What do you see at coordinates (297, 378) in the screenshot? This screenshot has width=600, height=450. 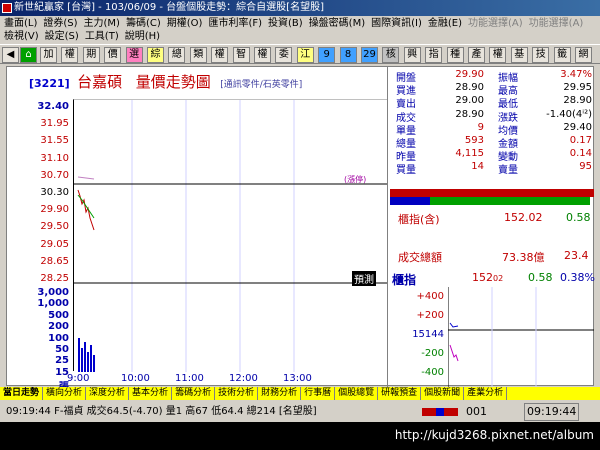 I see `time-tick-label: 13:00` at bounding box center [297, 378].